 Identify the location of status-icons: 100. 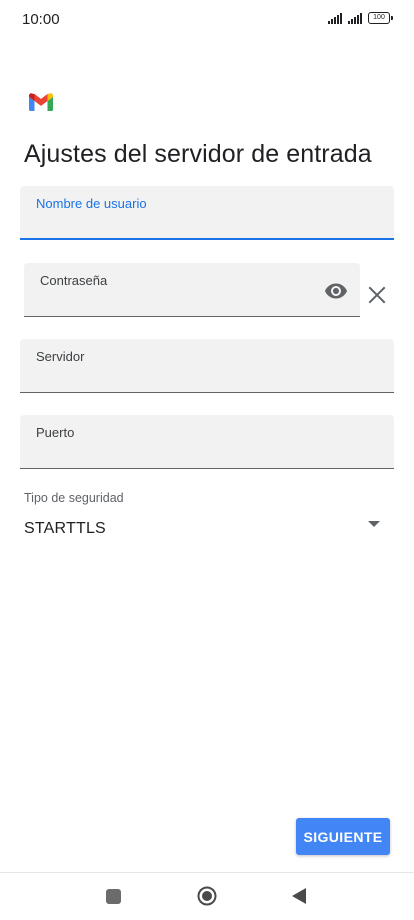
(360, 18).